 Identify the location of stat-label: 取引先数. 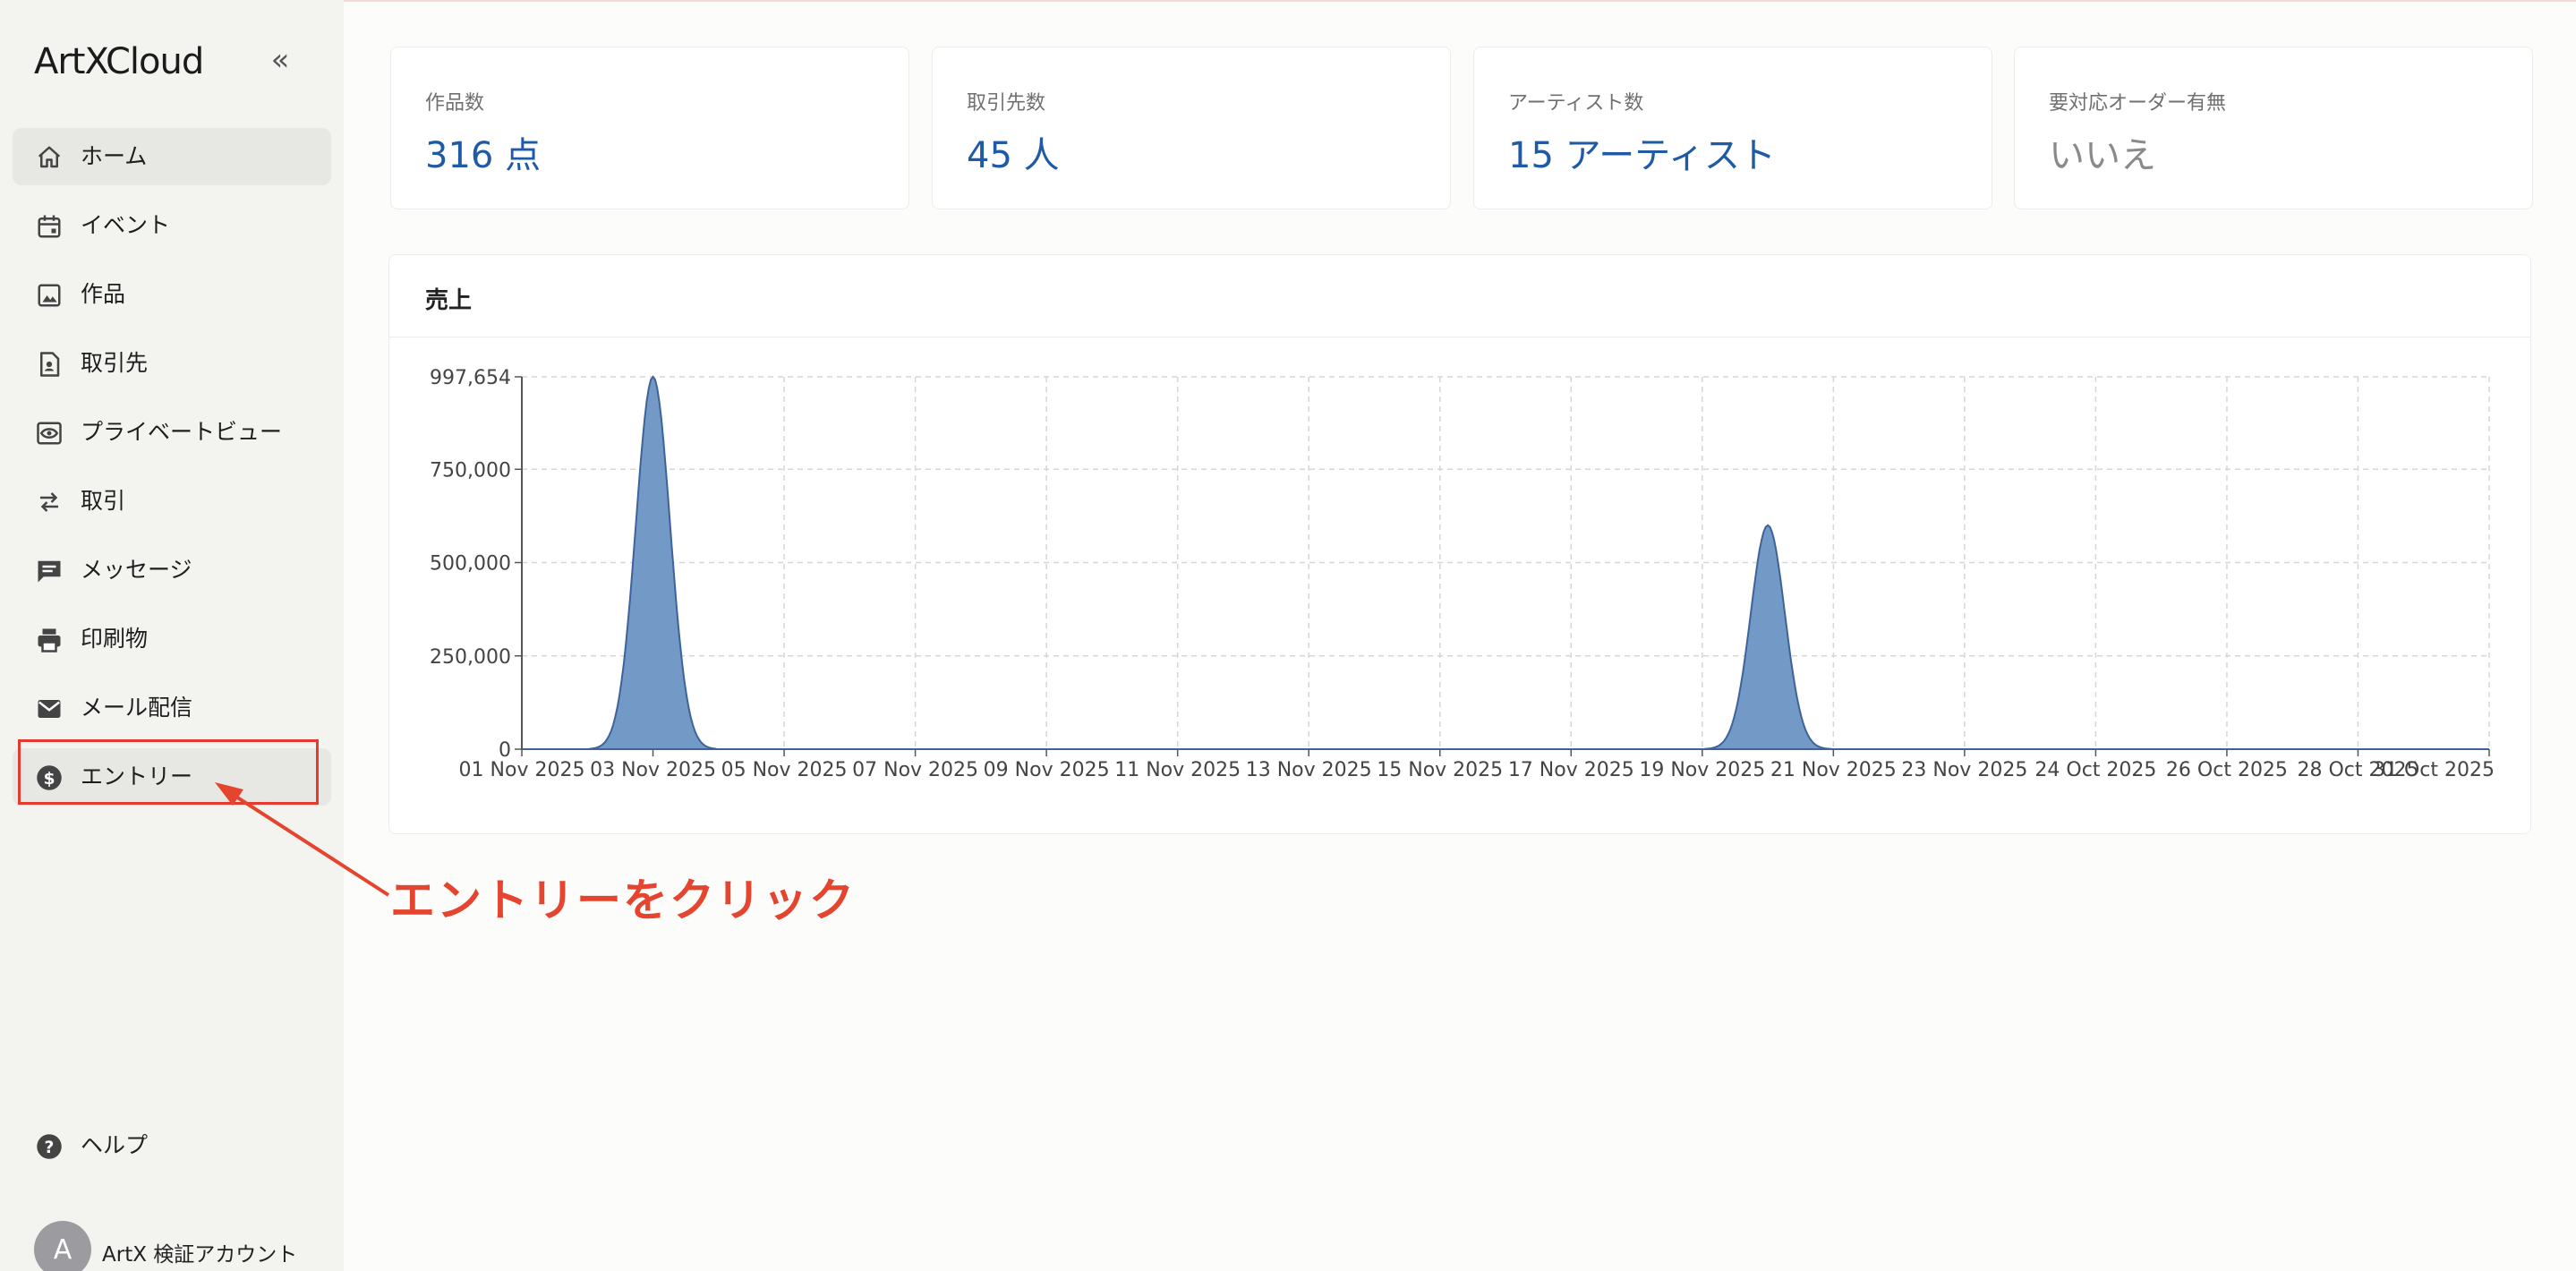
(1006, 103).